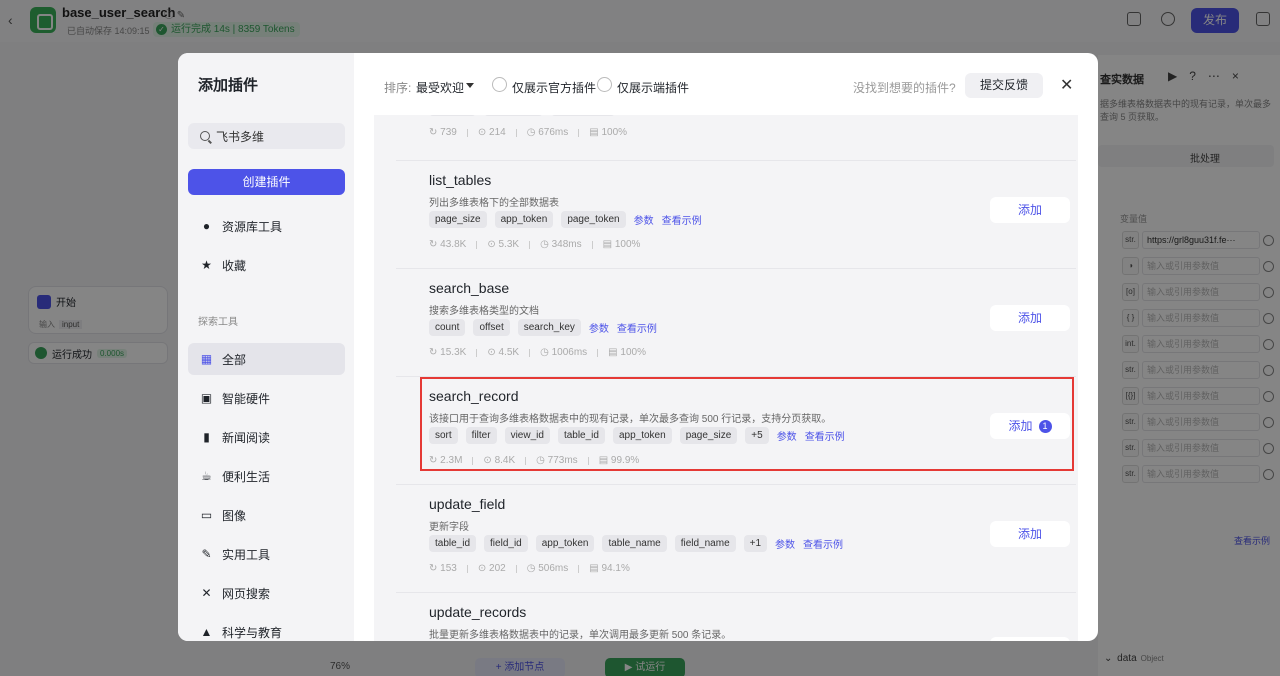 This screenshot has width=1280, height=676. Describe the element at coordinates (469, 288) in the screenshot. I see `plugin-name: search_base` at that location.